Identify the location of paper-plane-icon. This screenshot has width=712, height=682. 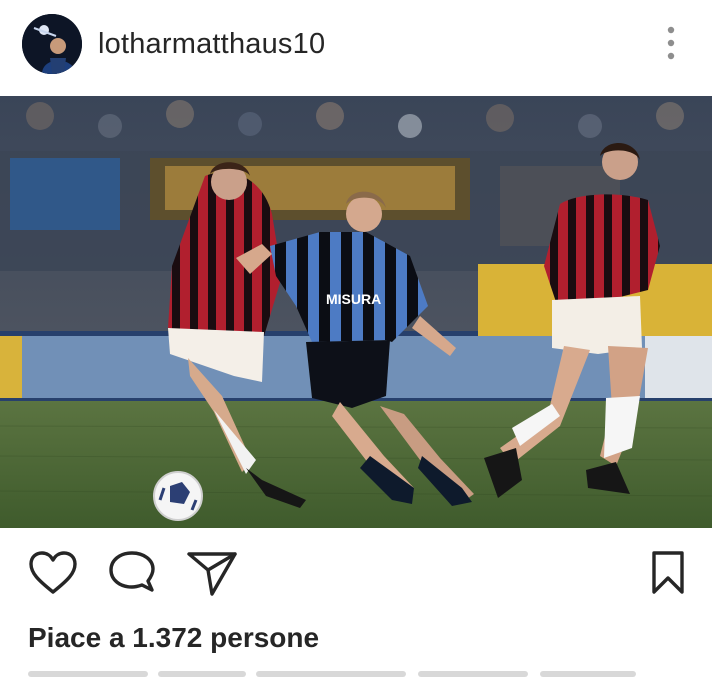
(212, 574).